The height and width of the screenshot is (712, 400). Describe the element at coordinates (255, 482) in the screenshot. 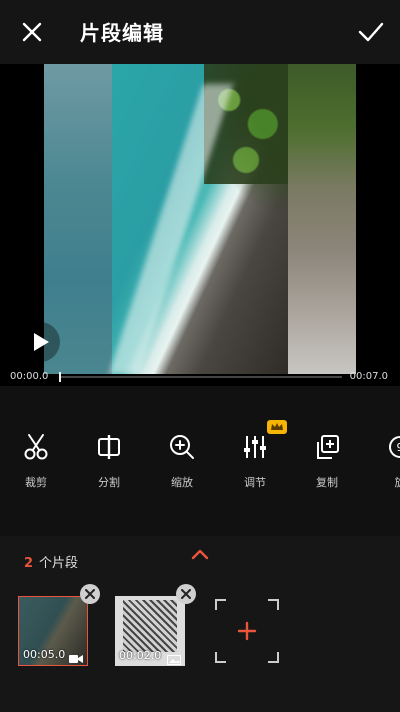

I see `tool-label: 调节` at that location.